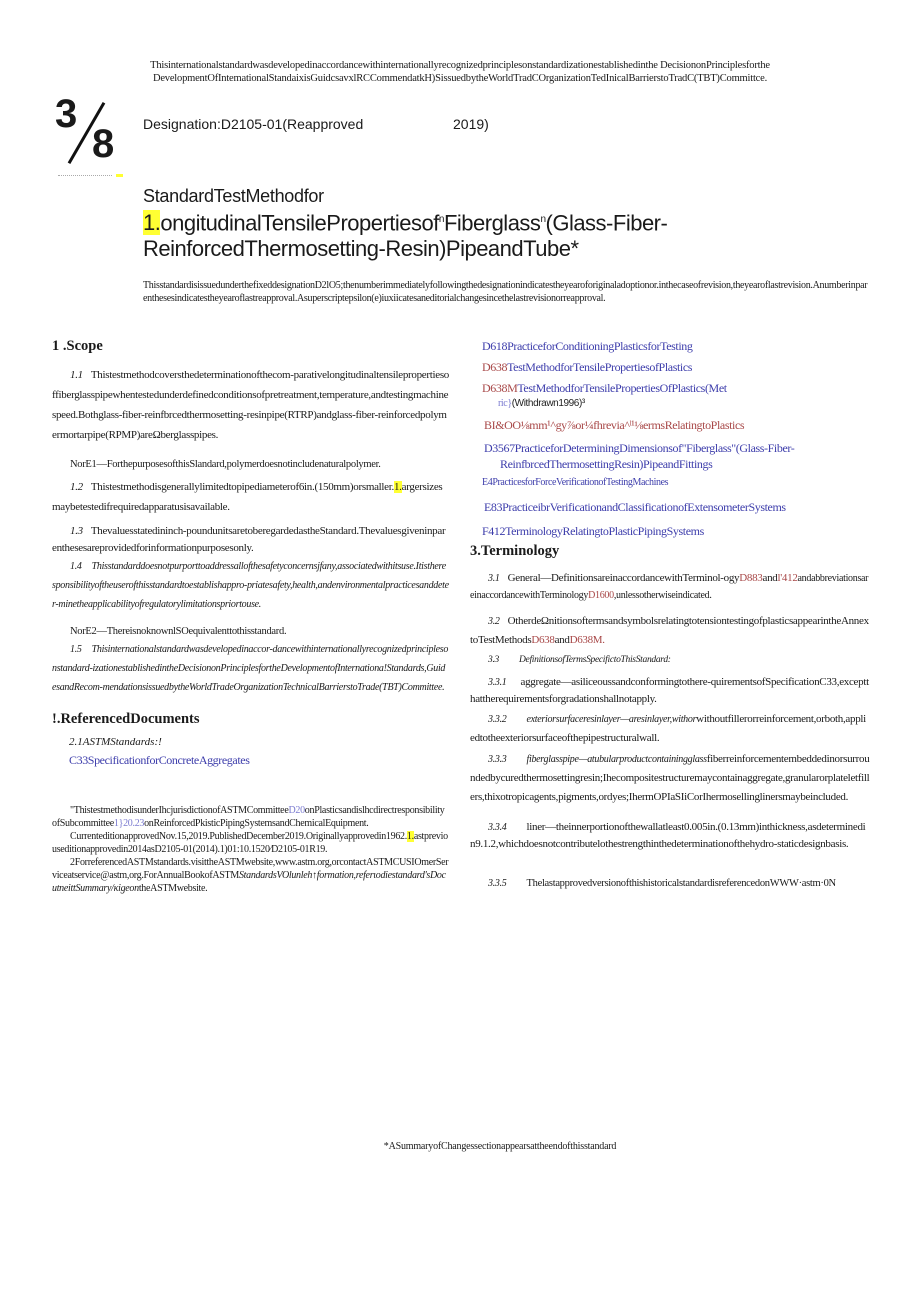  I want to click on logo-numerator: 3, so click(66, 114).